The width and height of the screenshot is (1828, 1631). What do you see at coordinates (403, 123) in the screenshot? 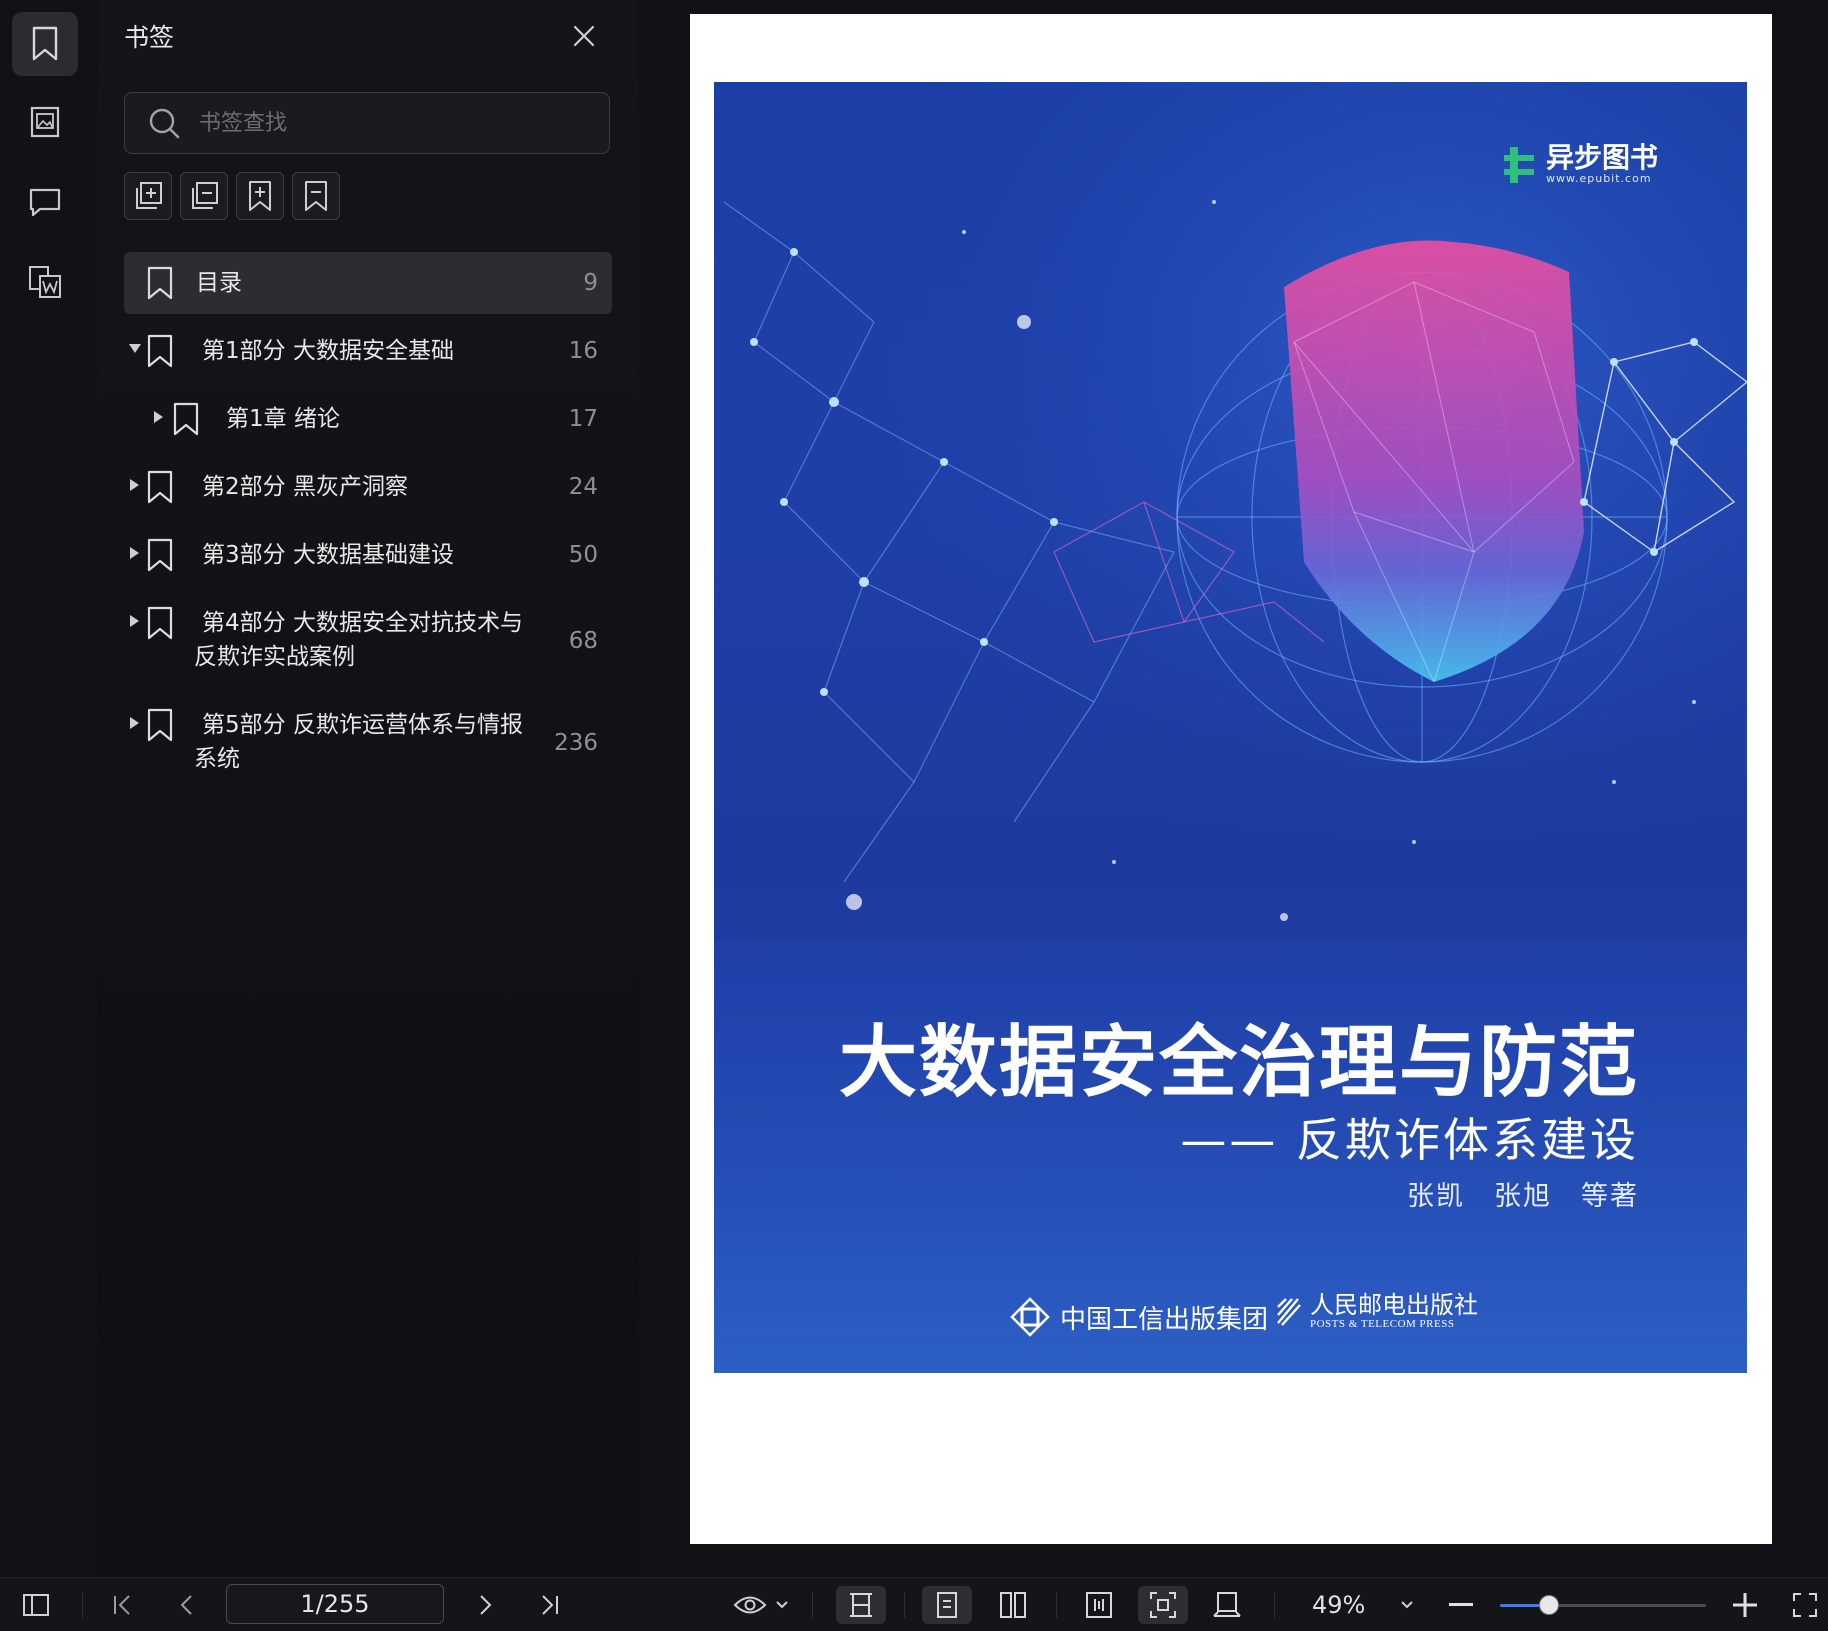
I see `bookmark-search-input` at bounding box center [403, 123].